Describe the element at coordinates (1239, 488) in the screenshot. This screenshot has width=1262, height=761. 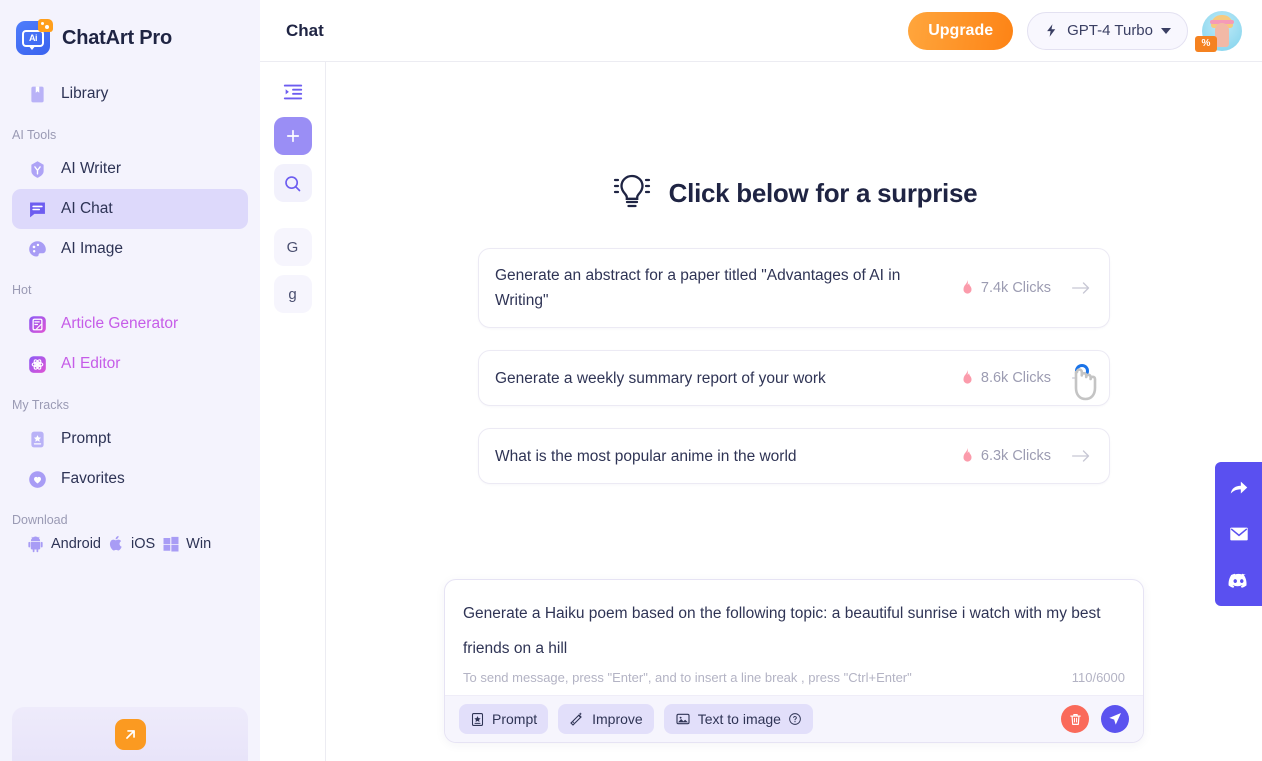
I see `share-icon` at that location.